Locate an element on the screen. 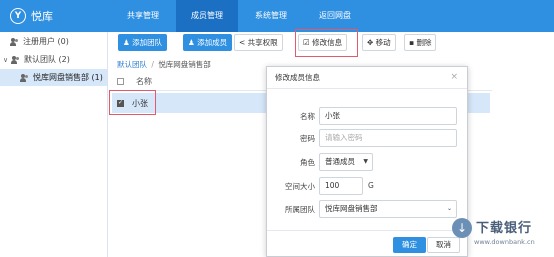  download-bank-logo-icon: ↓ is located at coordinates (462, 228).